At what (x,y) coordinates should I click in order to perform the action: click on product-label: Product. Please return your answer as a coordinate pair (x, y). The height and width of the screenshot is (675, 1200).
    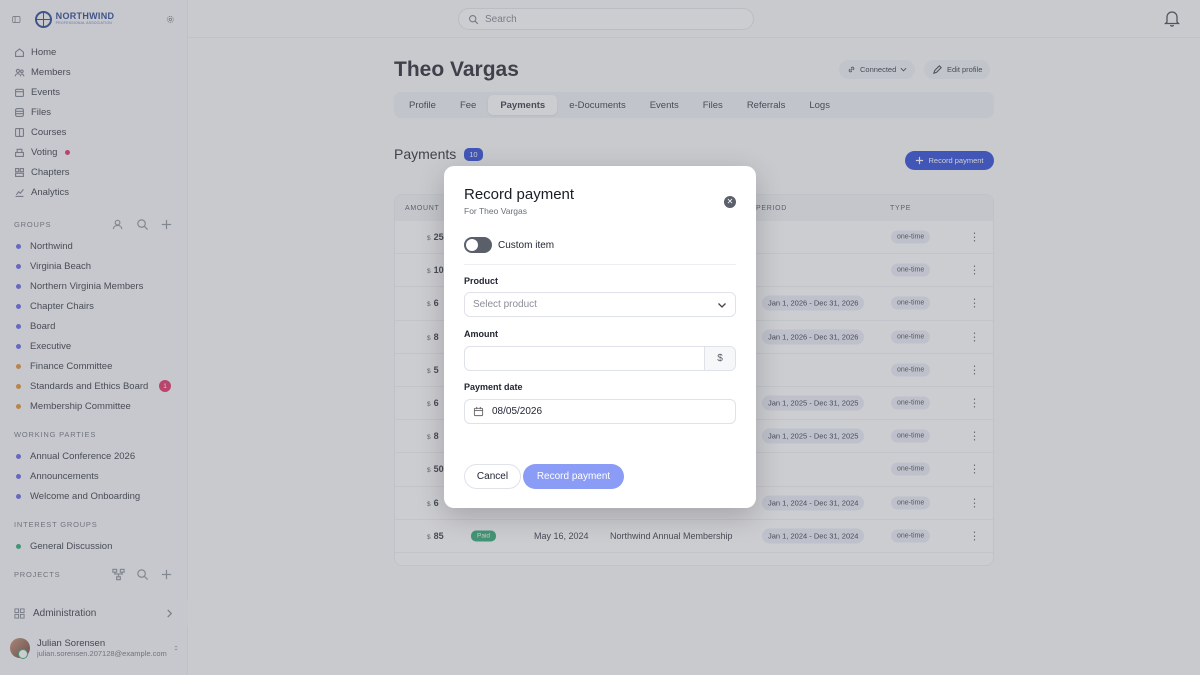
    Looking at the image, I should click on (481, 281).